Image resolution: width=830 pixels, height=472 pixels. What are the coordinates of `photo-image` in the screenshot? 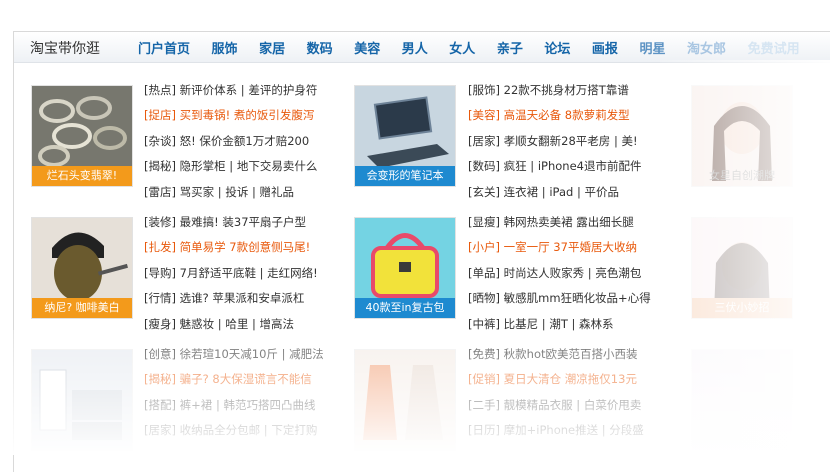 It's located at (742, 400).